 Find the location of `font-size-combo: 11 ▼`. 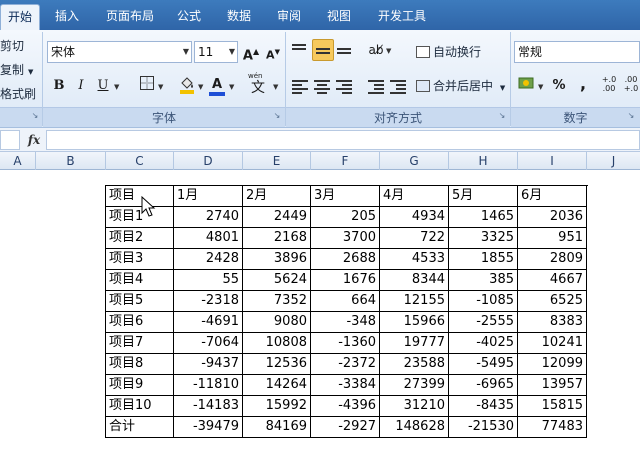

font-size-combo: 11 ▼ is located at coordinates (216, 52).